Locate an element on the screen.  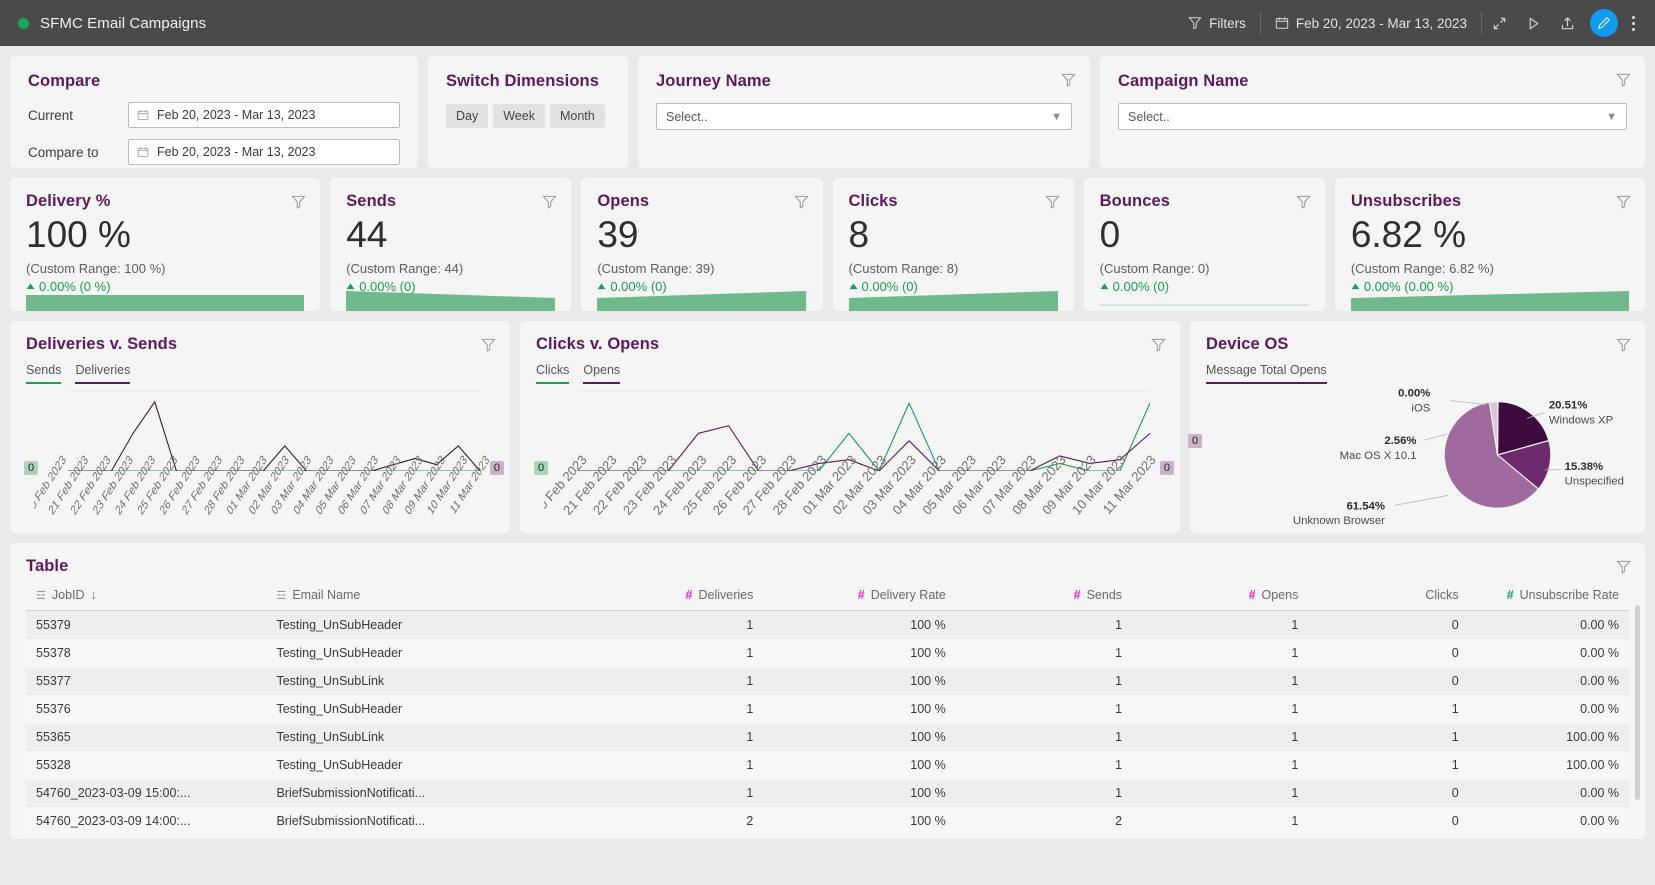
play-icon is located at coordinates (1533, 23).